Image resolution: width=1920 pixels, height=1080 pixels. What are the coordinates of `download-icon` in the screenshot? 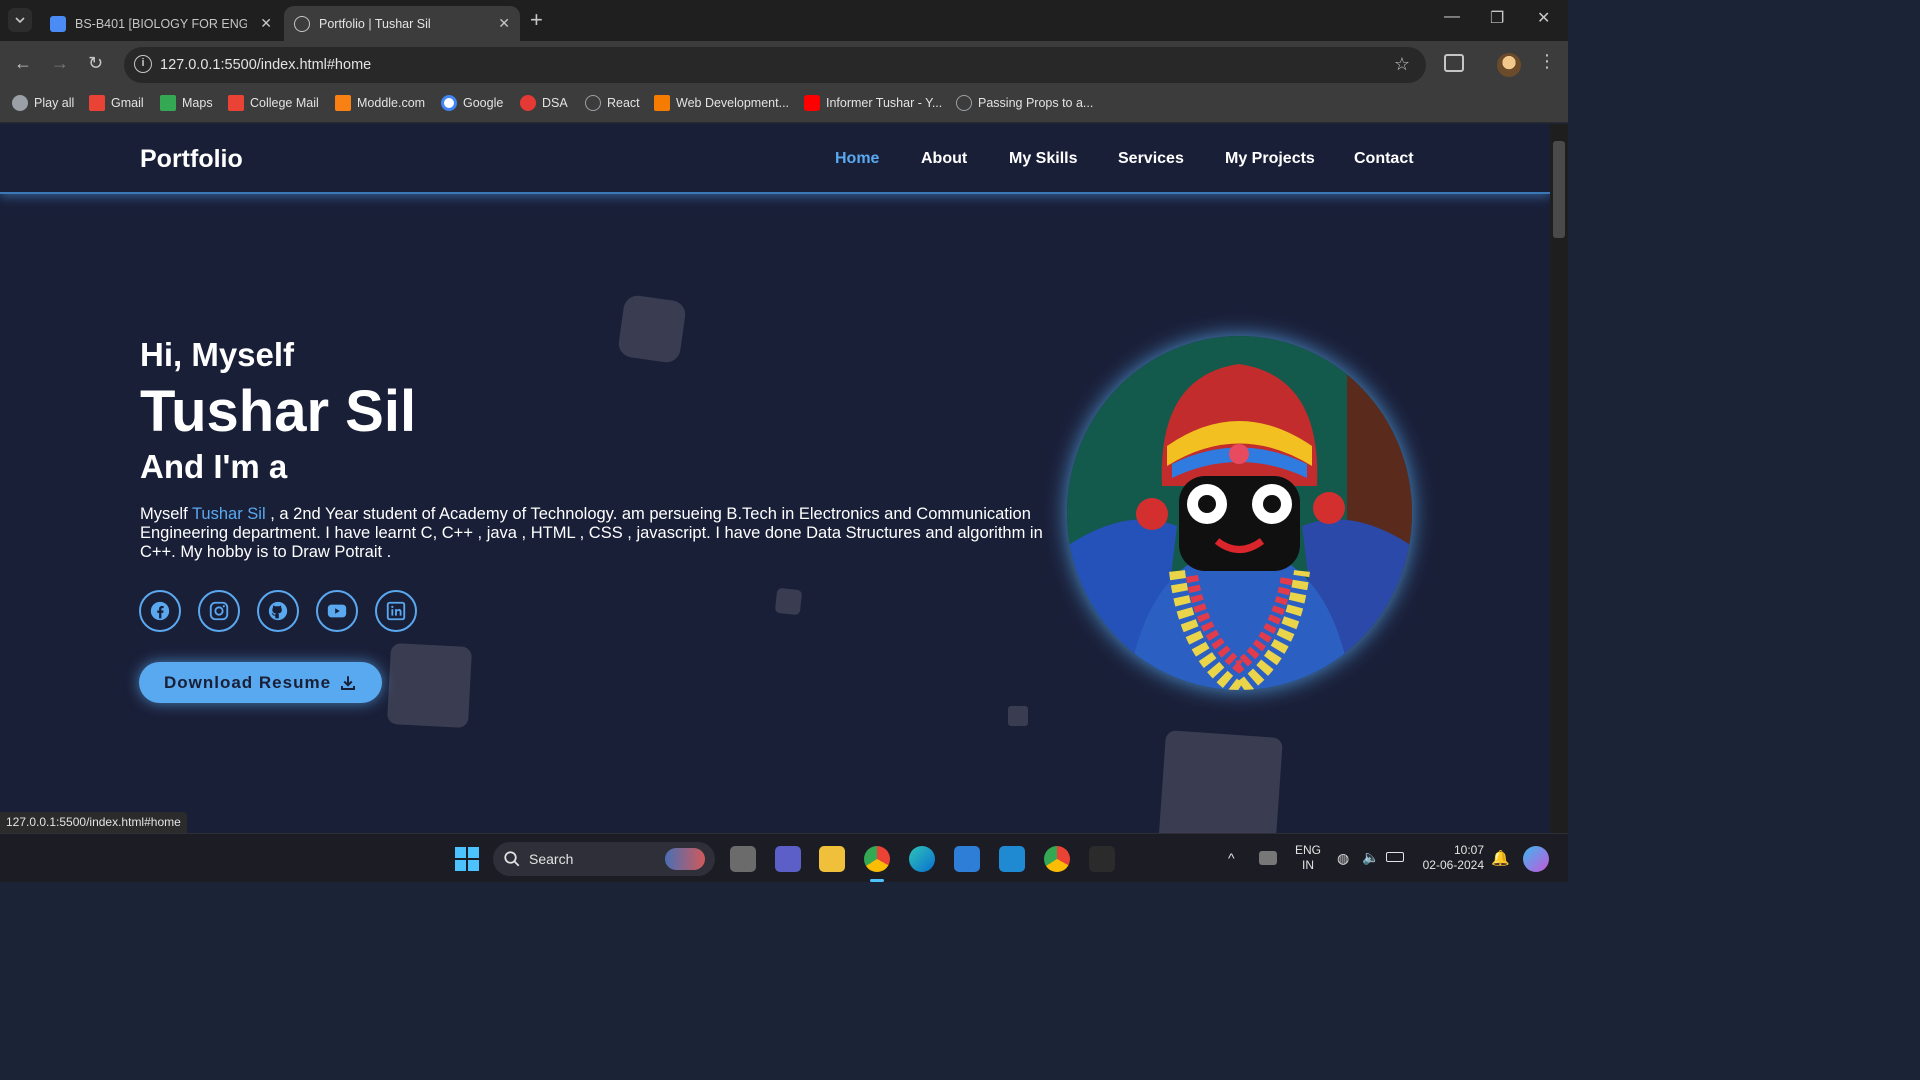 It's located at (348, 682).